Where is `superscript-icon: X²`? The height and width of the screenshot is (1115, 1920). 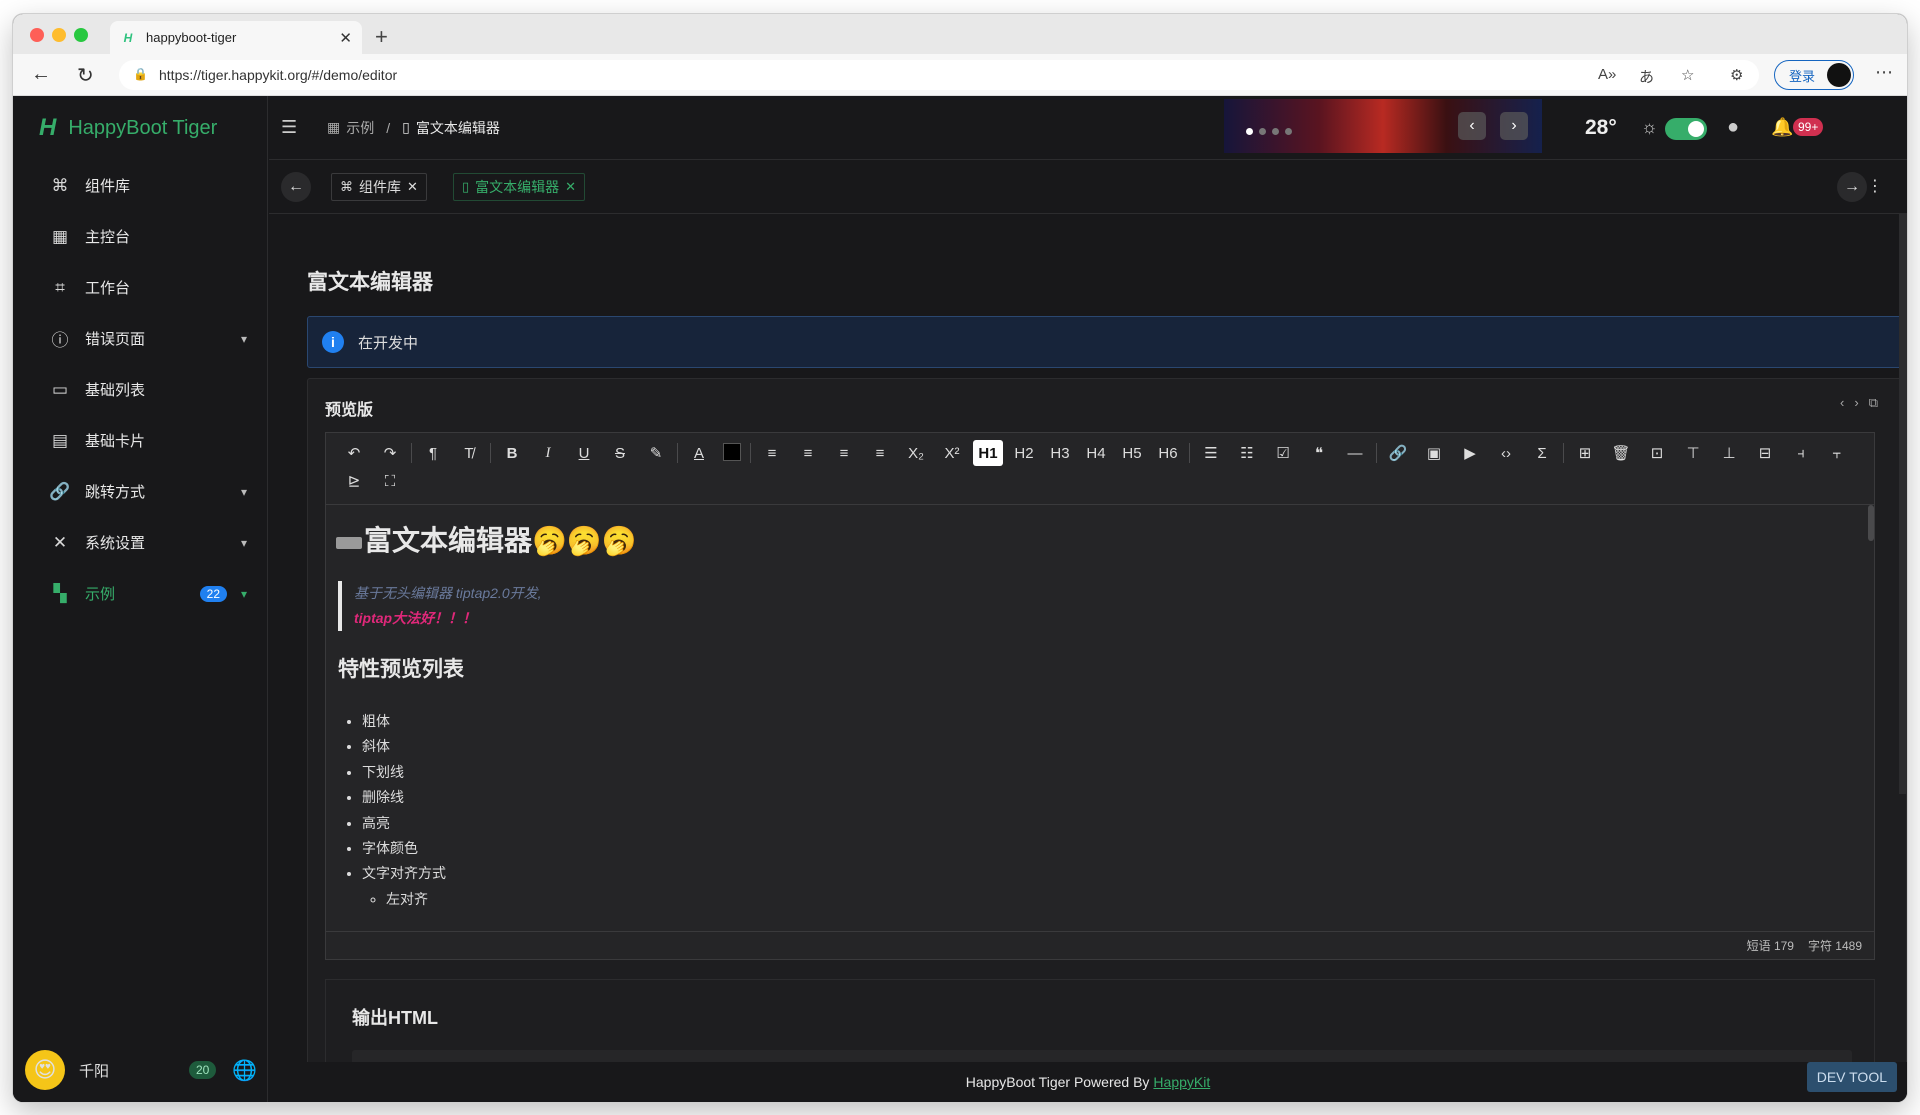 superscript-icon: X² is located at coordinates (952, 453).